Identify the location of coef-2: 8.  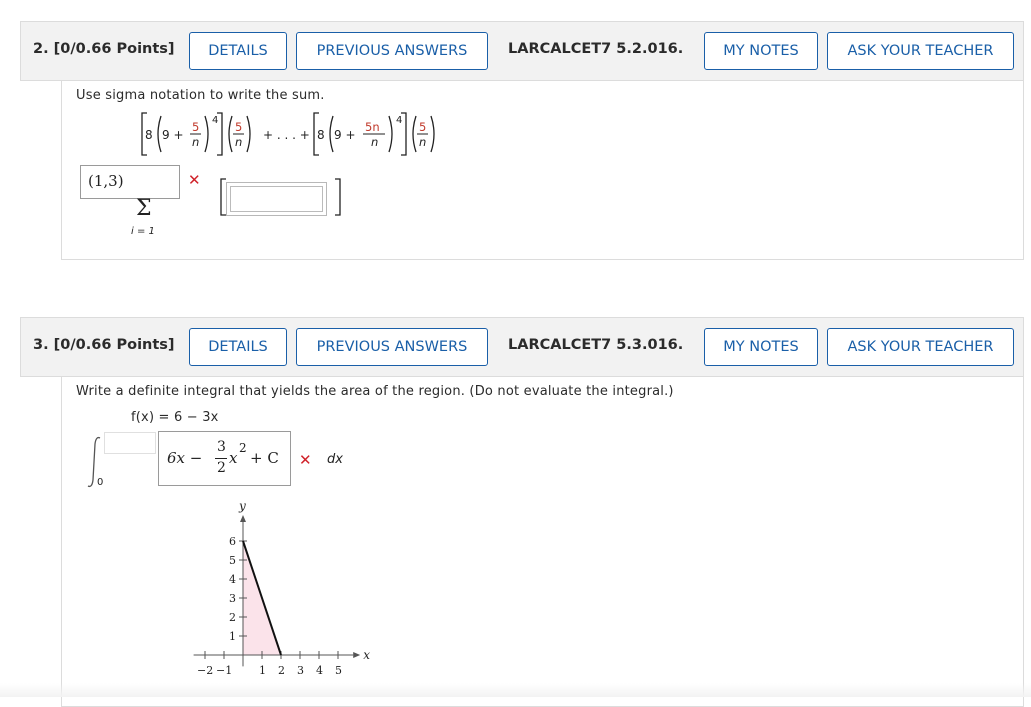
(321, 135).